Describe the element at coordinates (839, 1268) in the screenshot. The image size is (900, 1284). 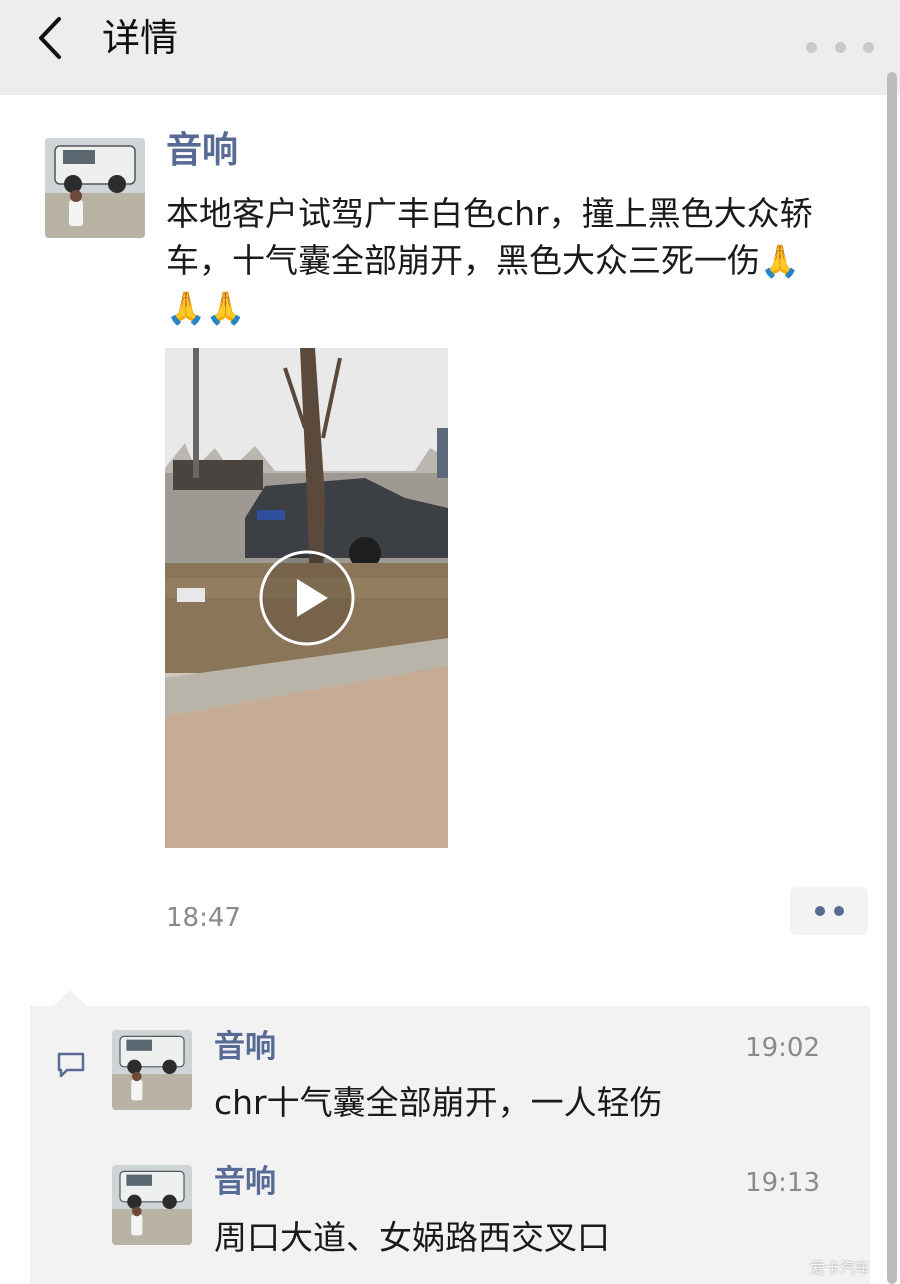
I see `watermark: 爱卡汽车` at that location.